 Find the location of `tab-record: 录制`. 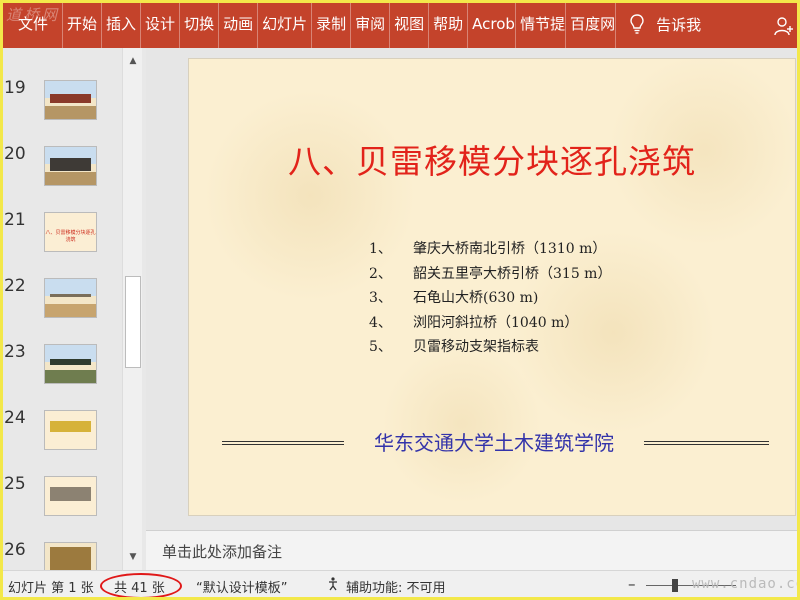

tab-record: 录制 is located at coordinates (332, 24).